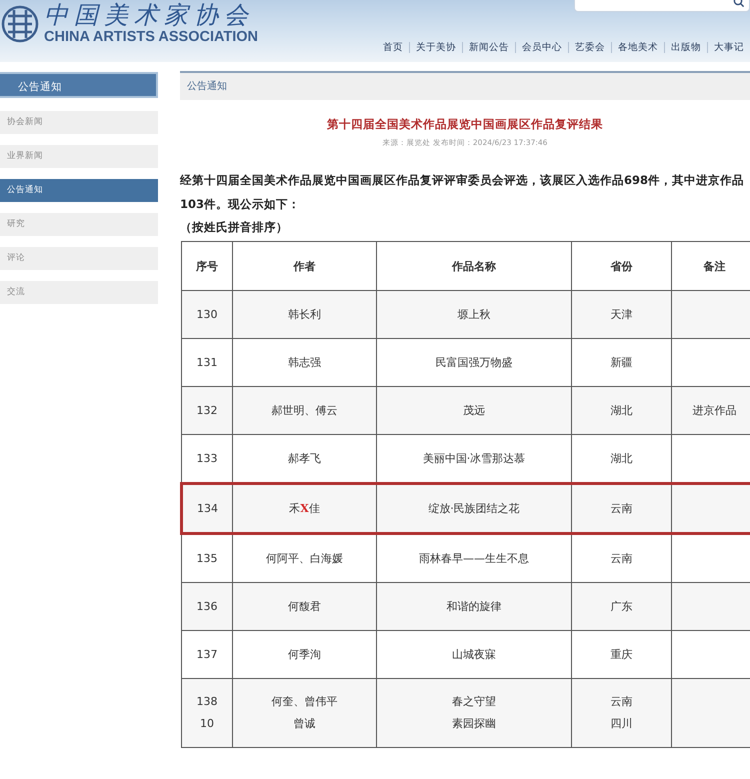 The height and width of the screenshot is (779, 750). What do you see at coordinates (436, 47) in the screenshot?
I see `nav-link: 关于美协` at bounding box center [436, 47].